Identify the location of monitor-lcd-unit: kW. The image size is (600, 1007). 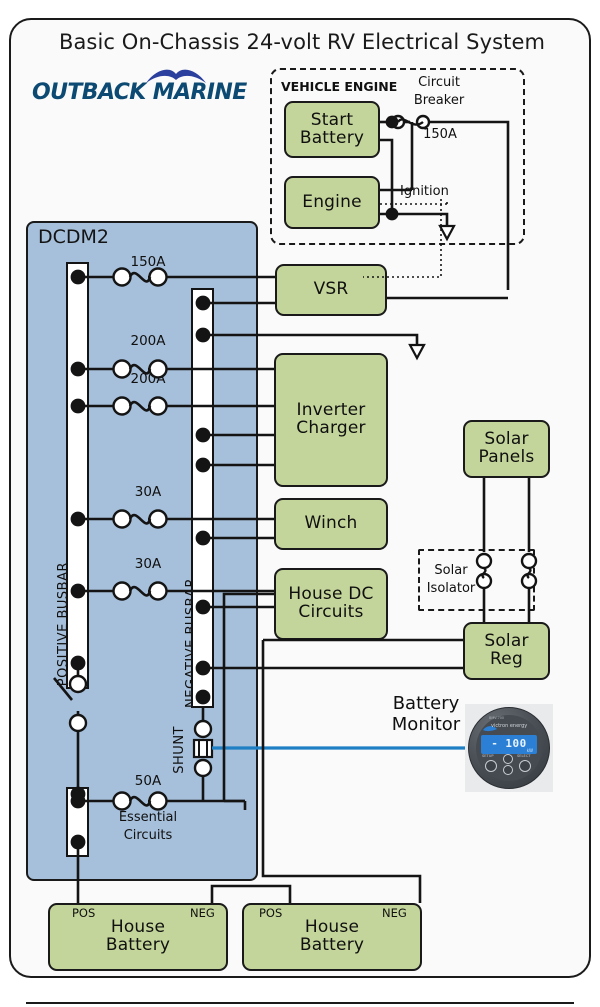
(529, 750).